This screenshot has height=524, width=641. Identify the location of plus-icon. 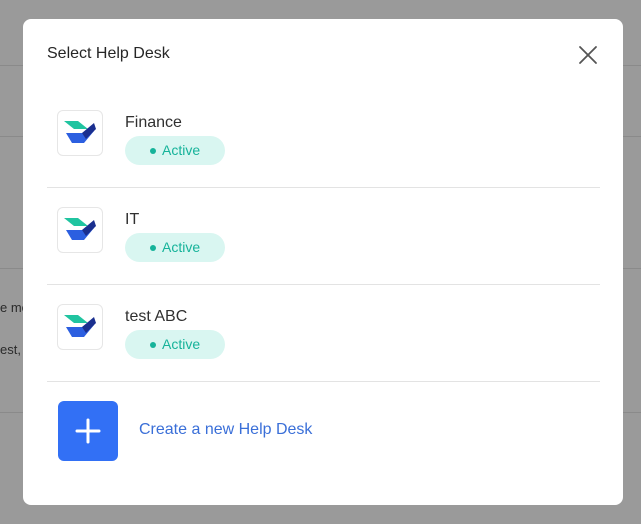
(88, 431).